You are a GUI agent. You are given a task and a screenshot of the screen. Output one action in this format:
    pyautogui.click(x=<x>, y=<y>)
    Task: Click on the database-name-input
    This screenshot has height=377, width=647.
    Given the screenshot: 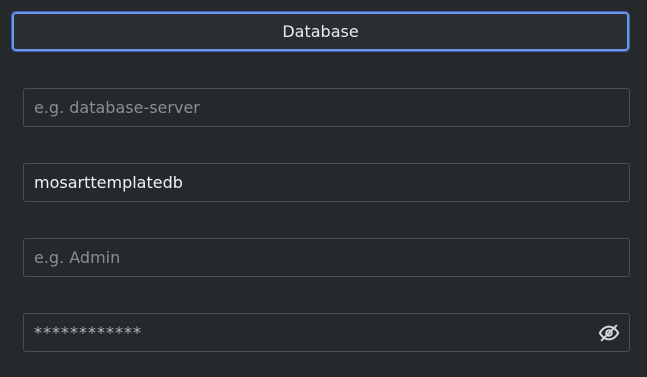 What is the action you would take?
    pyautogui.click(x=326, y=182)
    